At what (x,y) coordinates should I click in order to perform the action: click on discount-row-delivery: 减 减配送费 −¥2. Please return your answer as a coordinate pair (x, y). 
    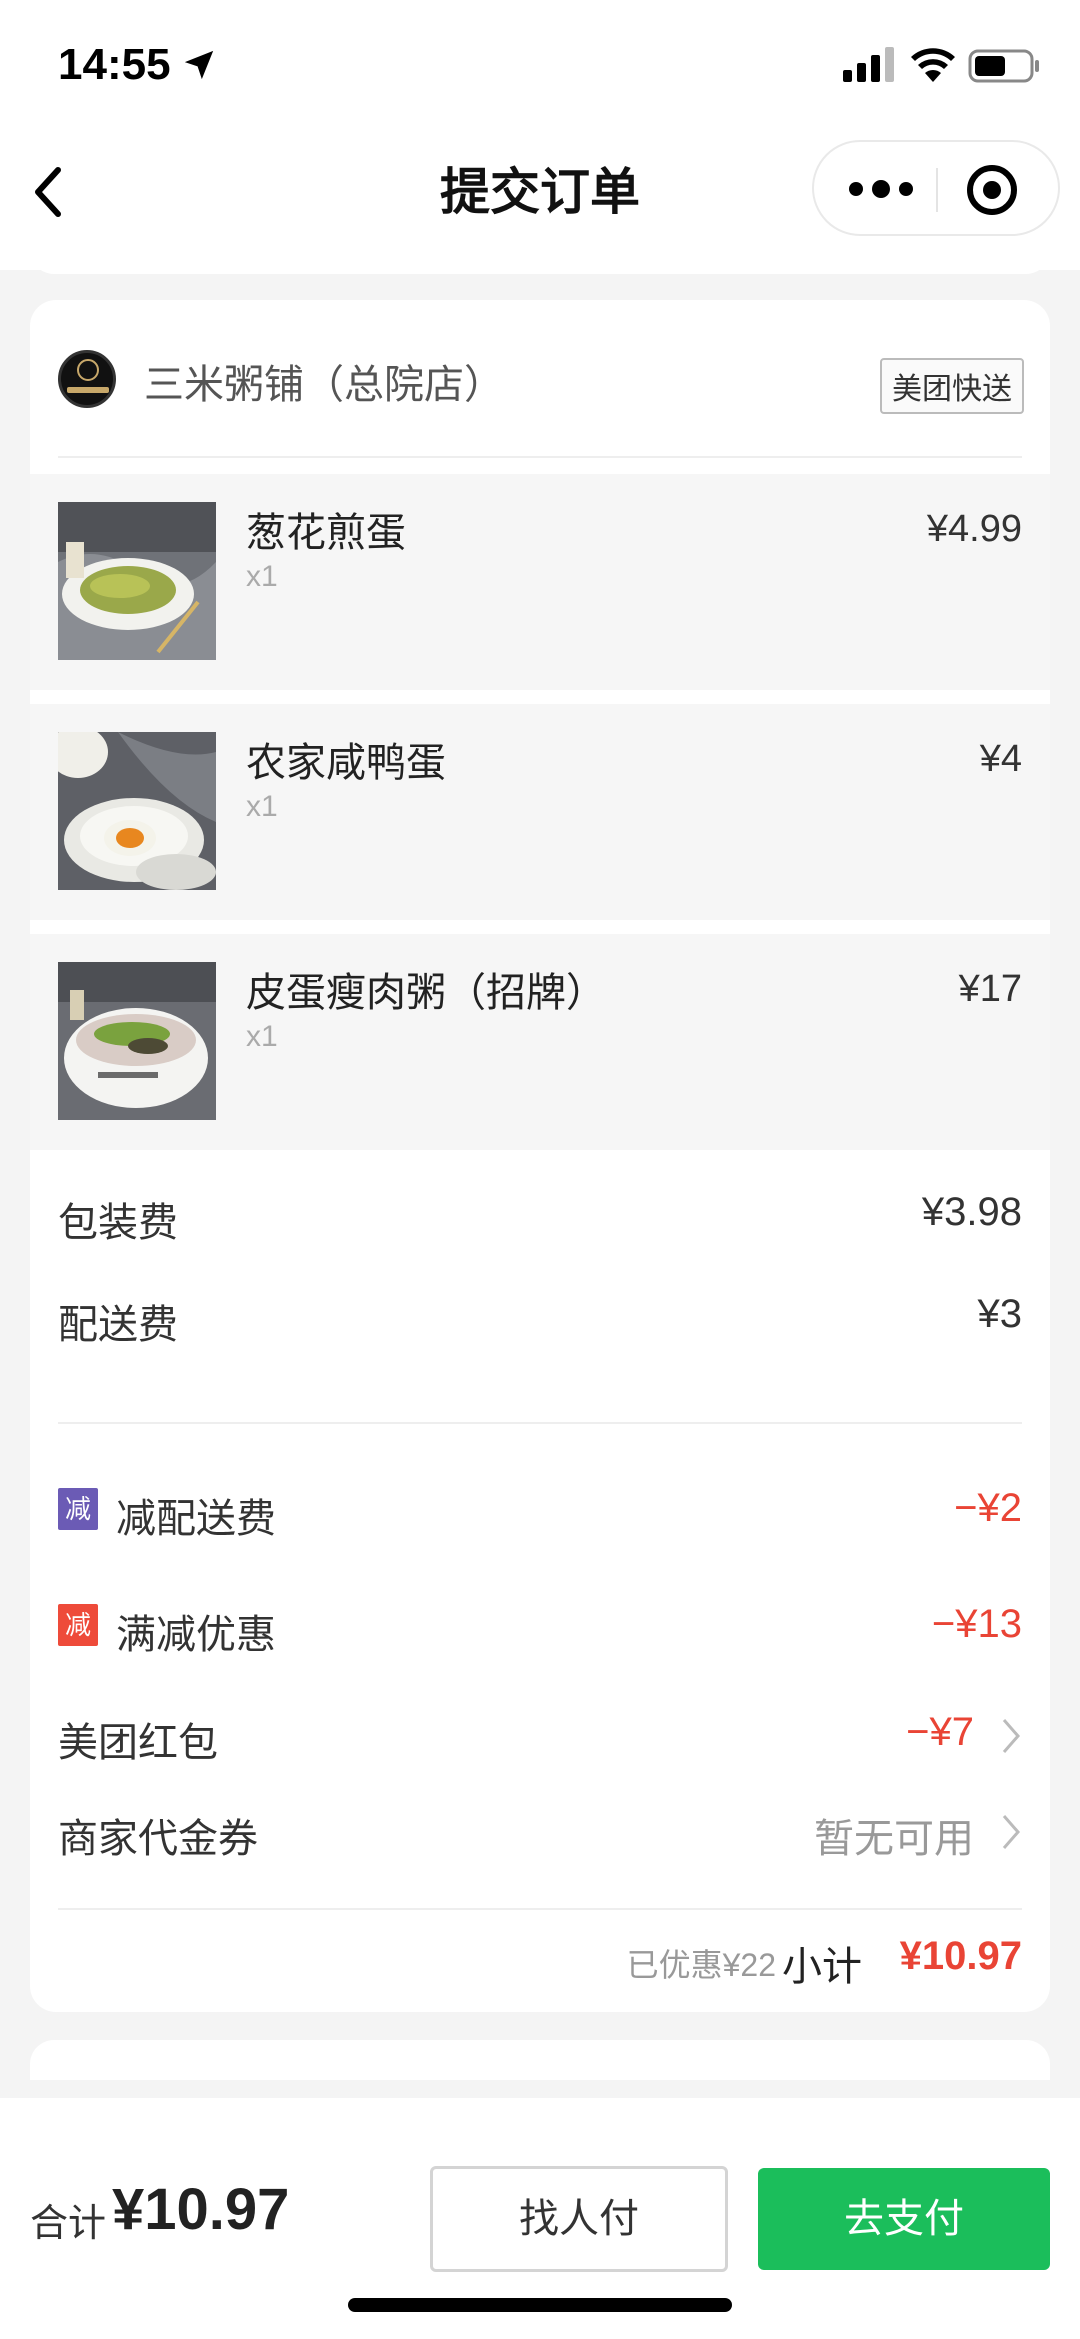
    Looking at the image, I should click on (540, 1510).